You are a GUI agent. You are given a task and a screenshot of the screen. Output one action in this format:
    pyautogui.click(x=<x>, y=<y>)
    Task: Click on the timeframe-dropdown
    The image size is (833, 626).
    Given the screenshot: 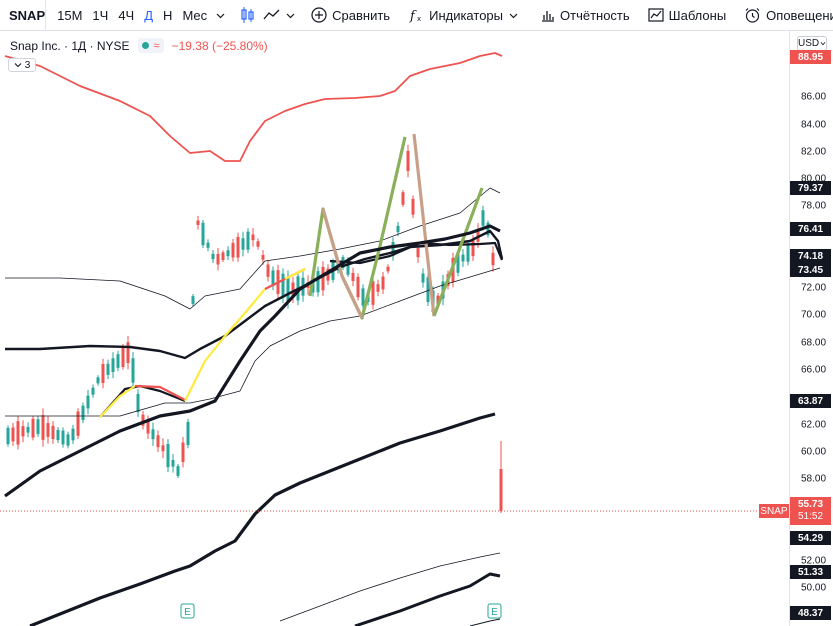 What is the action you would take?
    pyautogui.click(x=220, y=15)
    